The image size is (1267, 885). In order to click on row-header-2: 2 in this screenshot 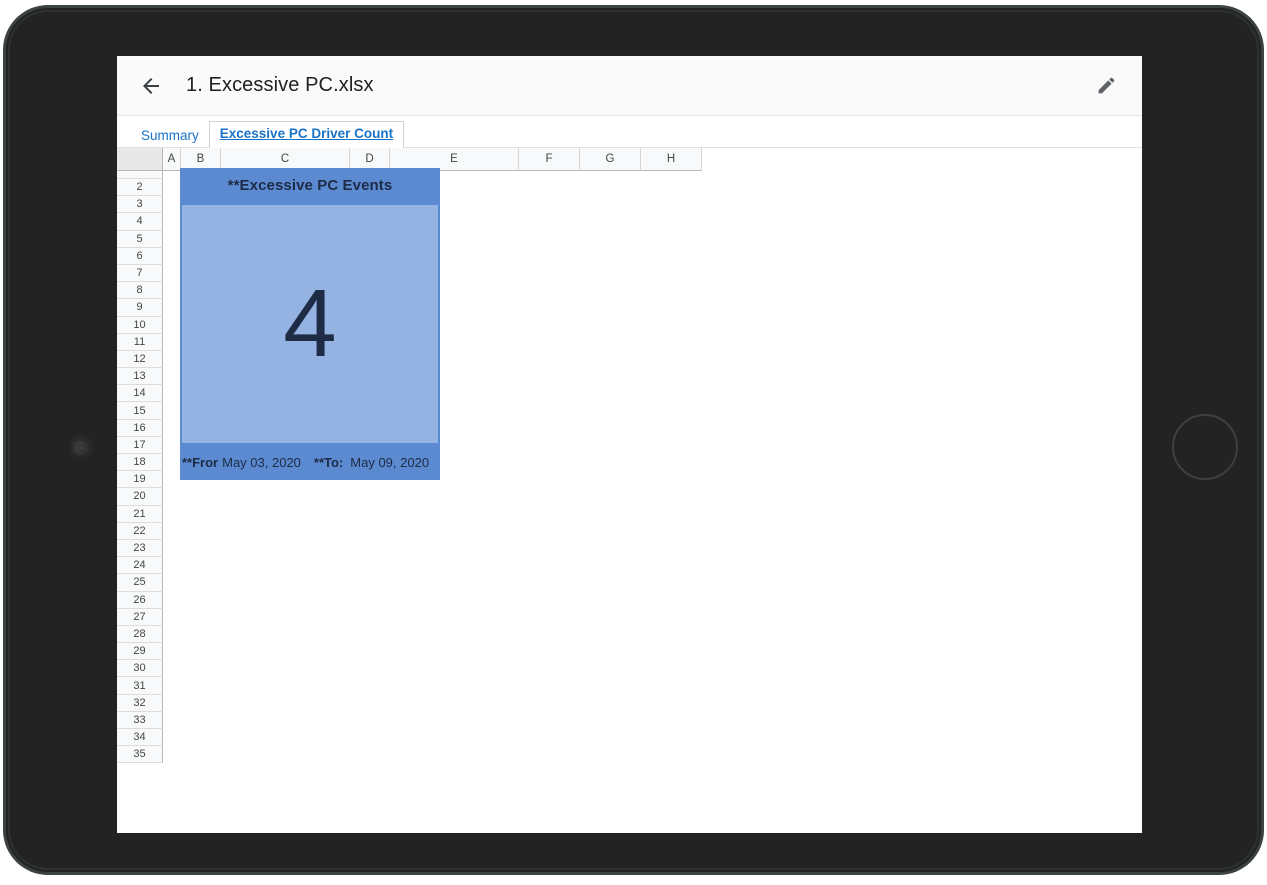, I will do `click(140, 188)`.